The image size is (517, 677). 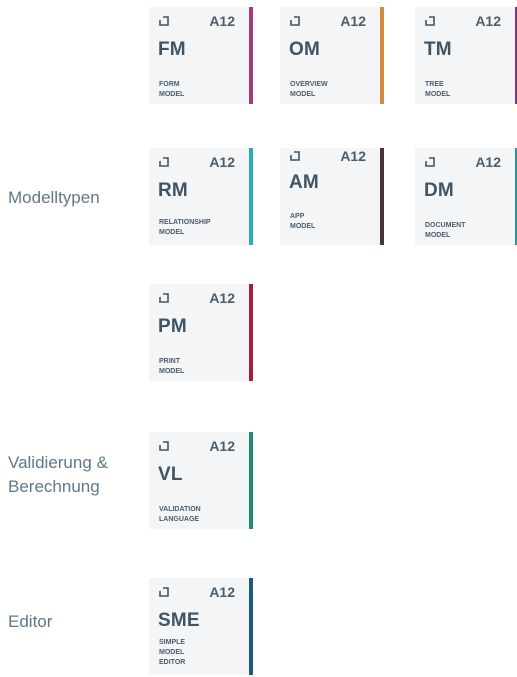 What do you see at coordinates (304, 182) in the screenshot?
I see `tile-abbr: AM` at bounding box center [304, 182].